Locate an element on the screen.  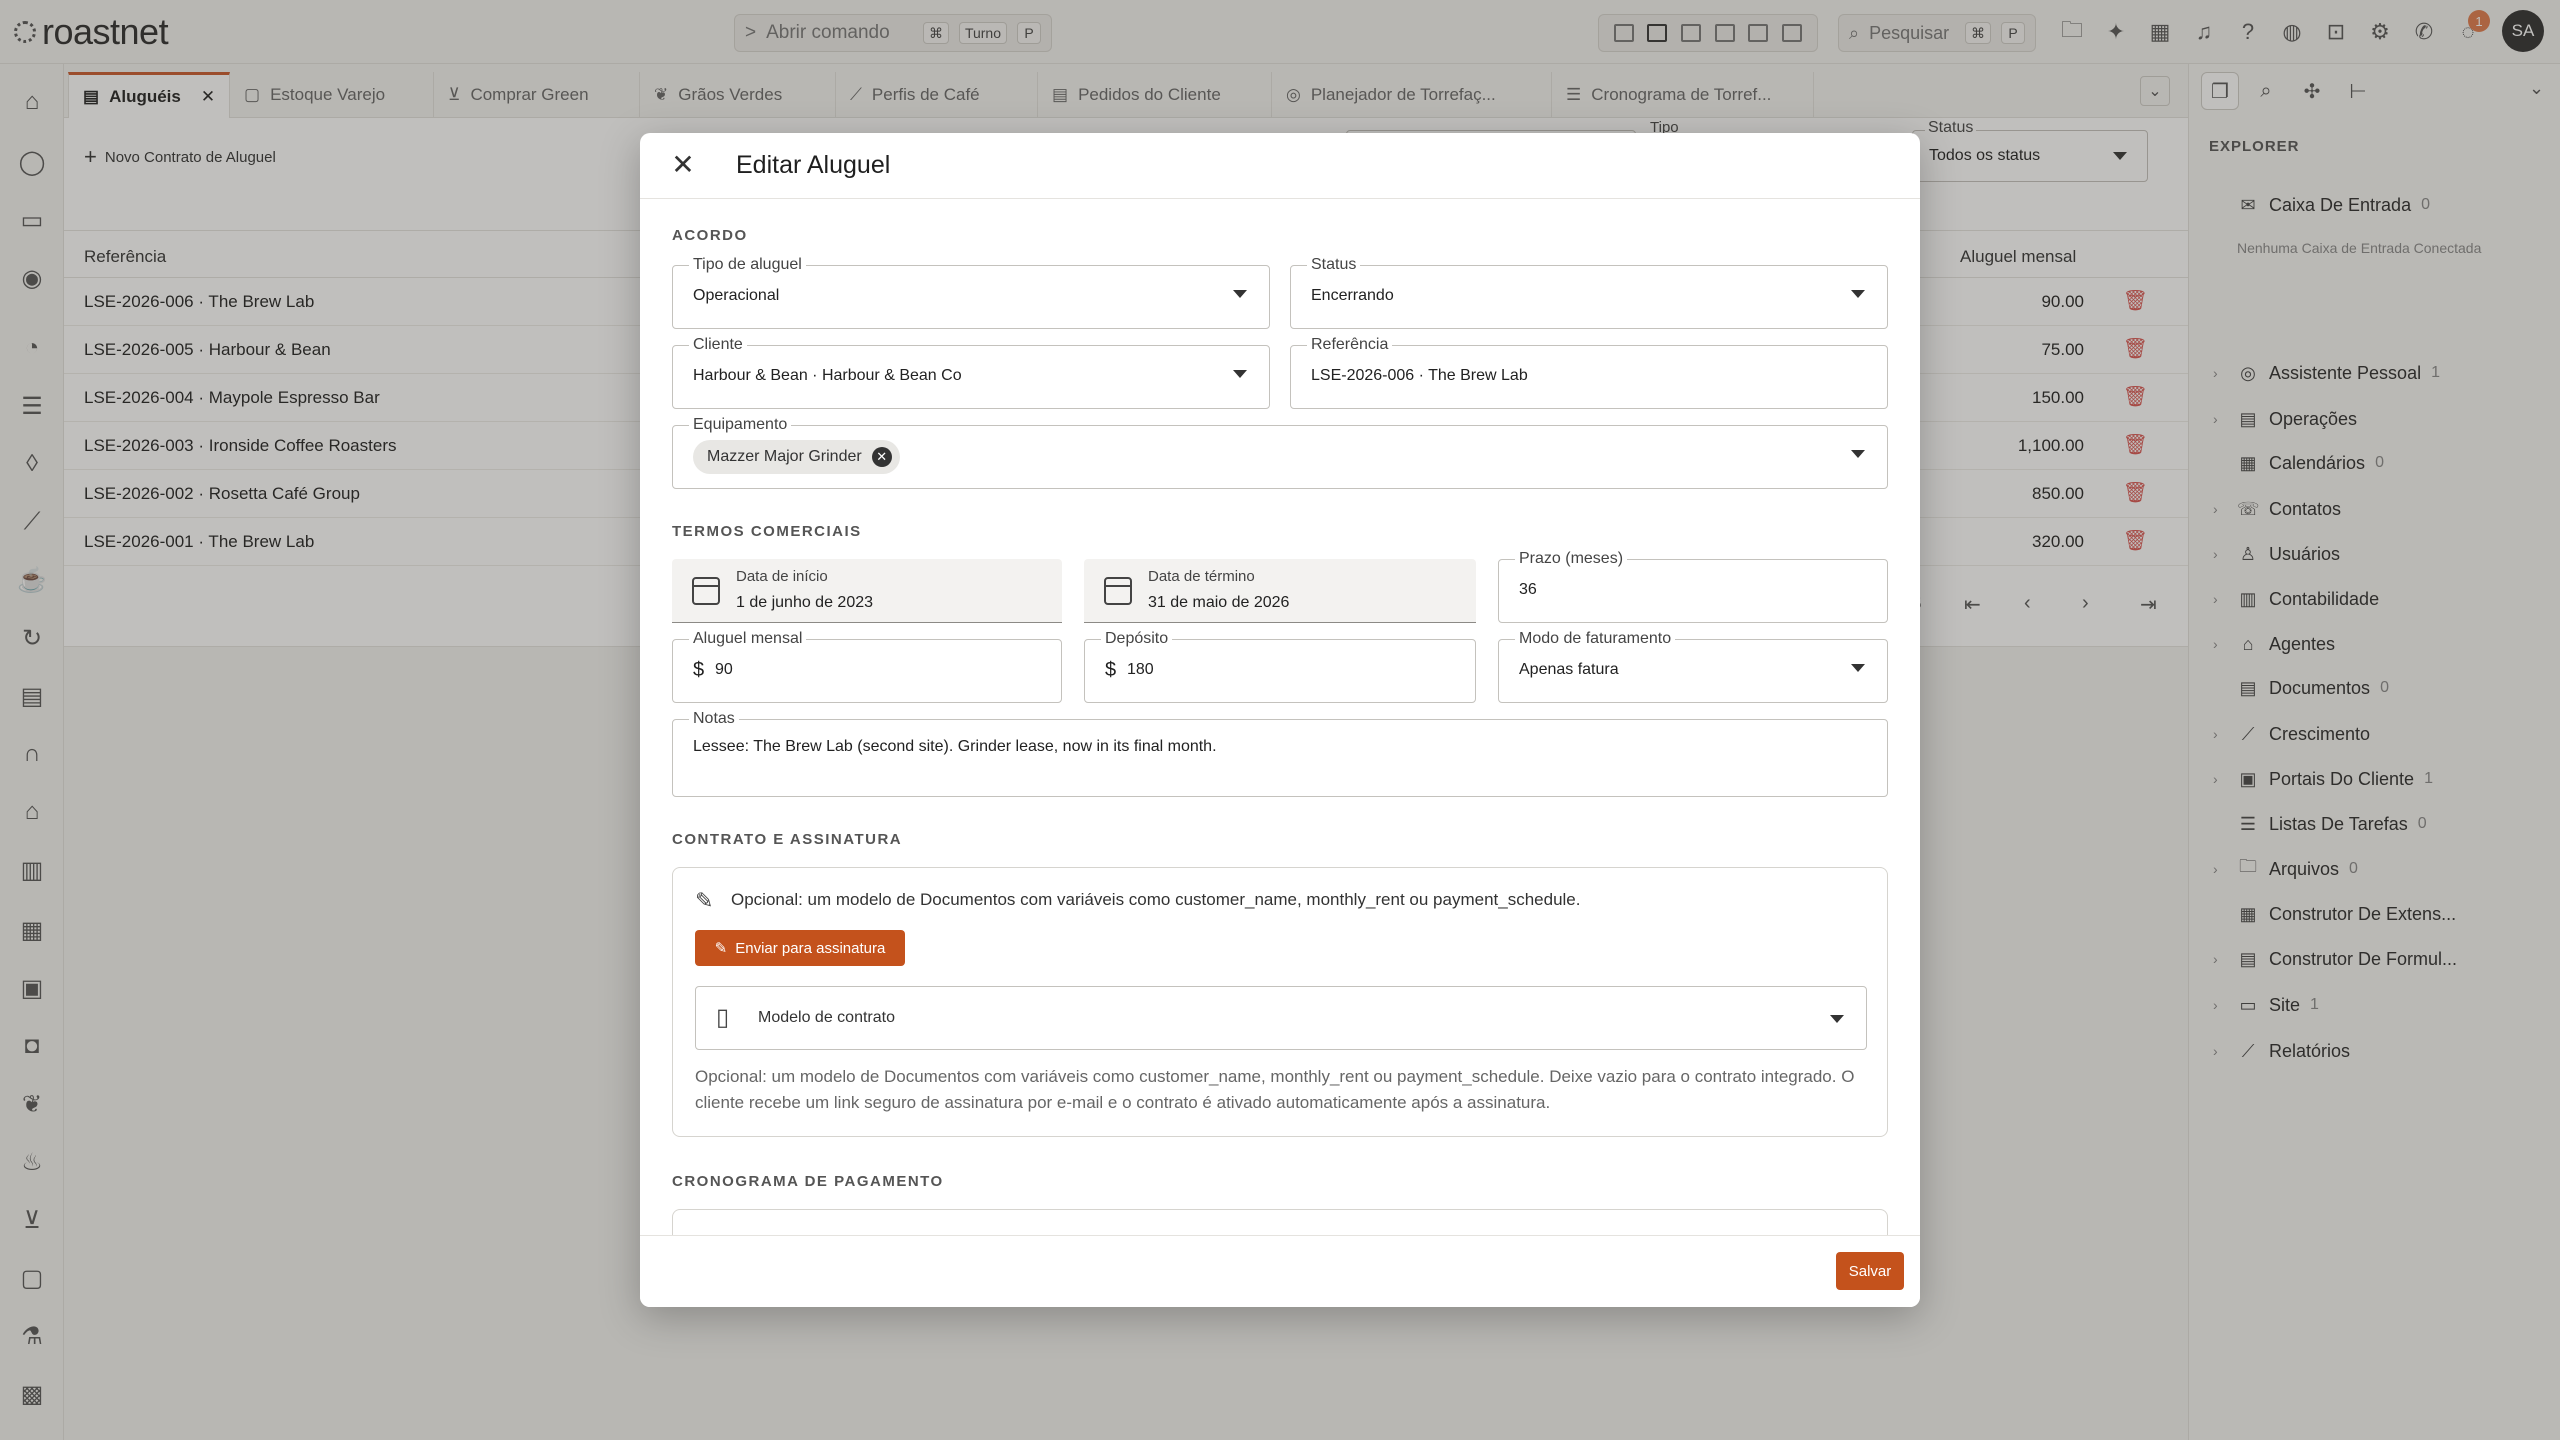
field-label: Notas is located at coordinates (714, 719).